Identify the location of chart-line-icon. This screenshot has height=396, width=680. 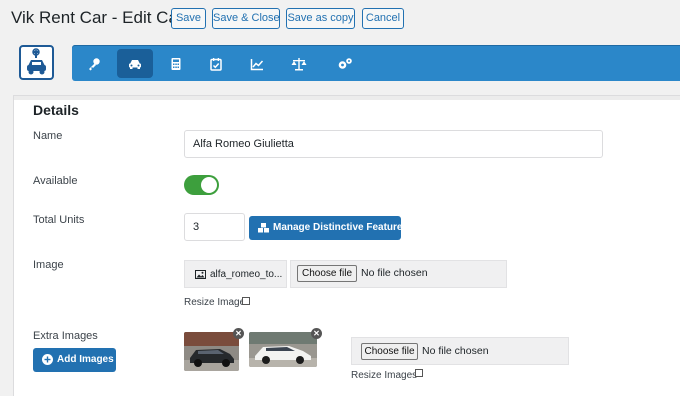
(257, 65).